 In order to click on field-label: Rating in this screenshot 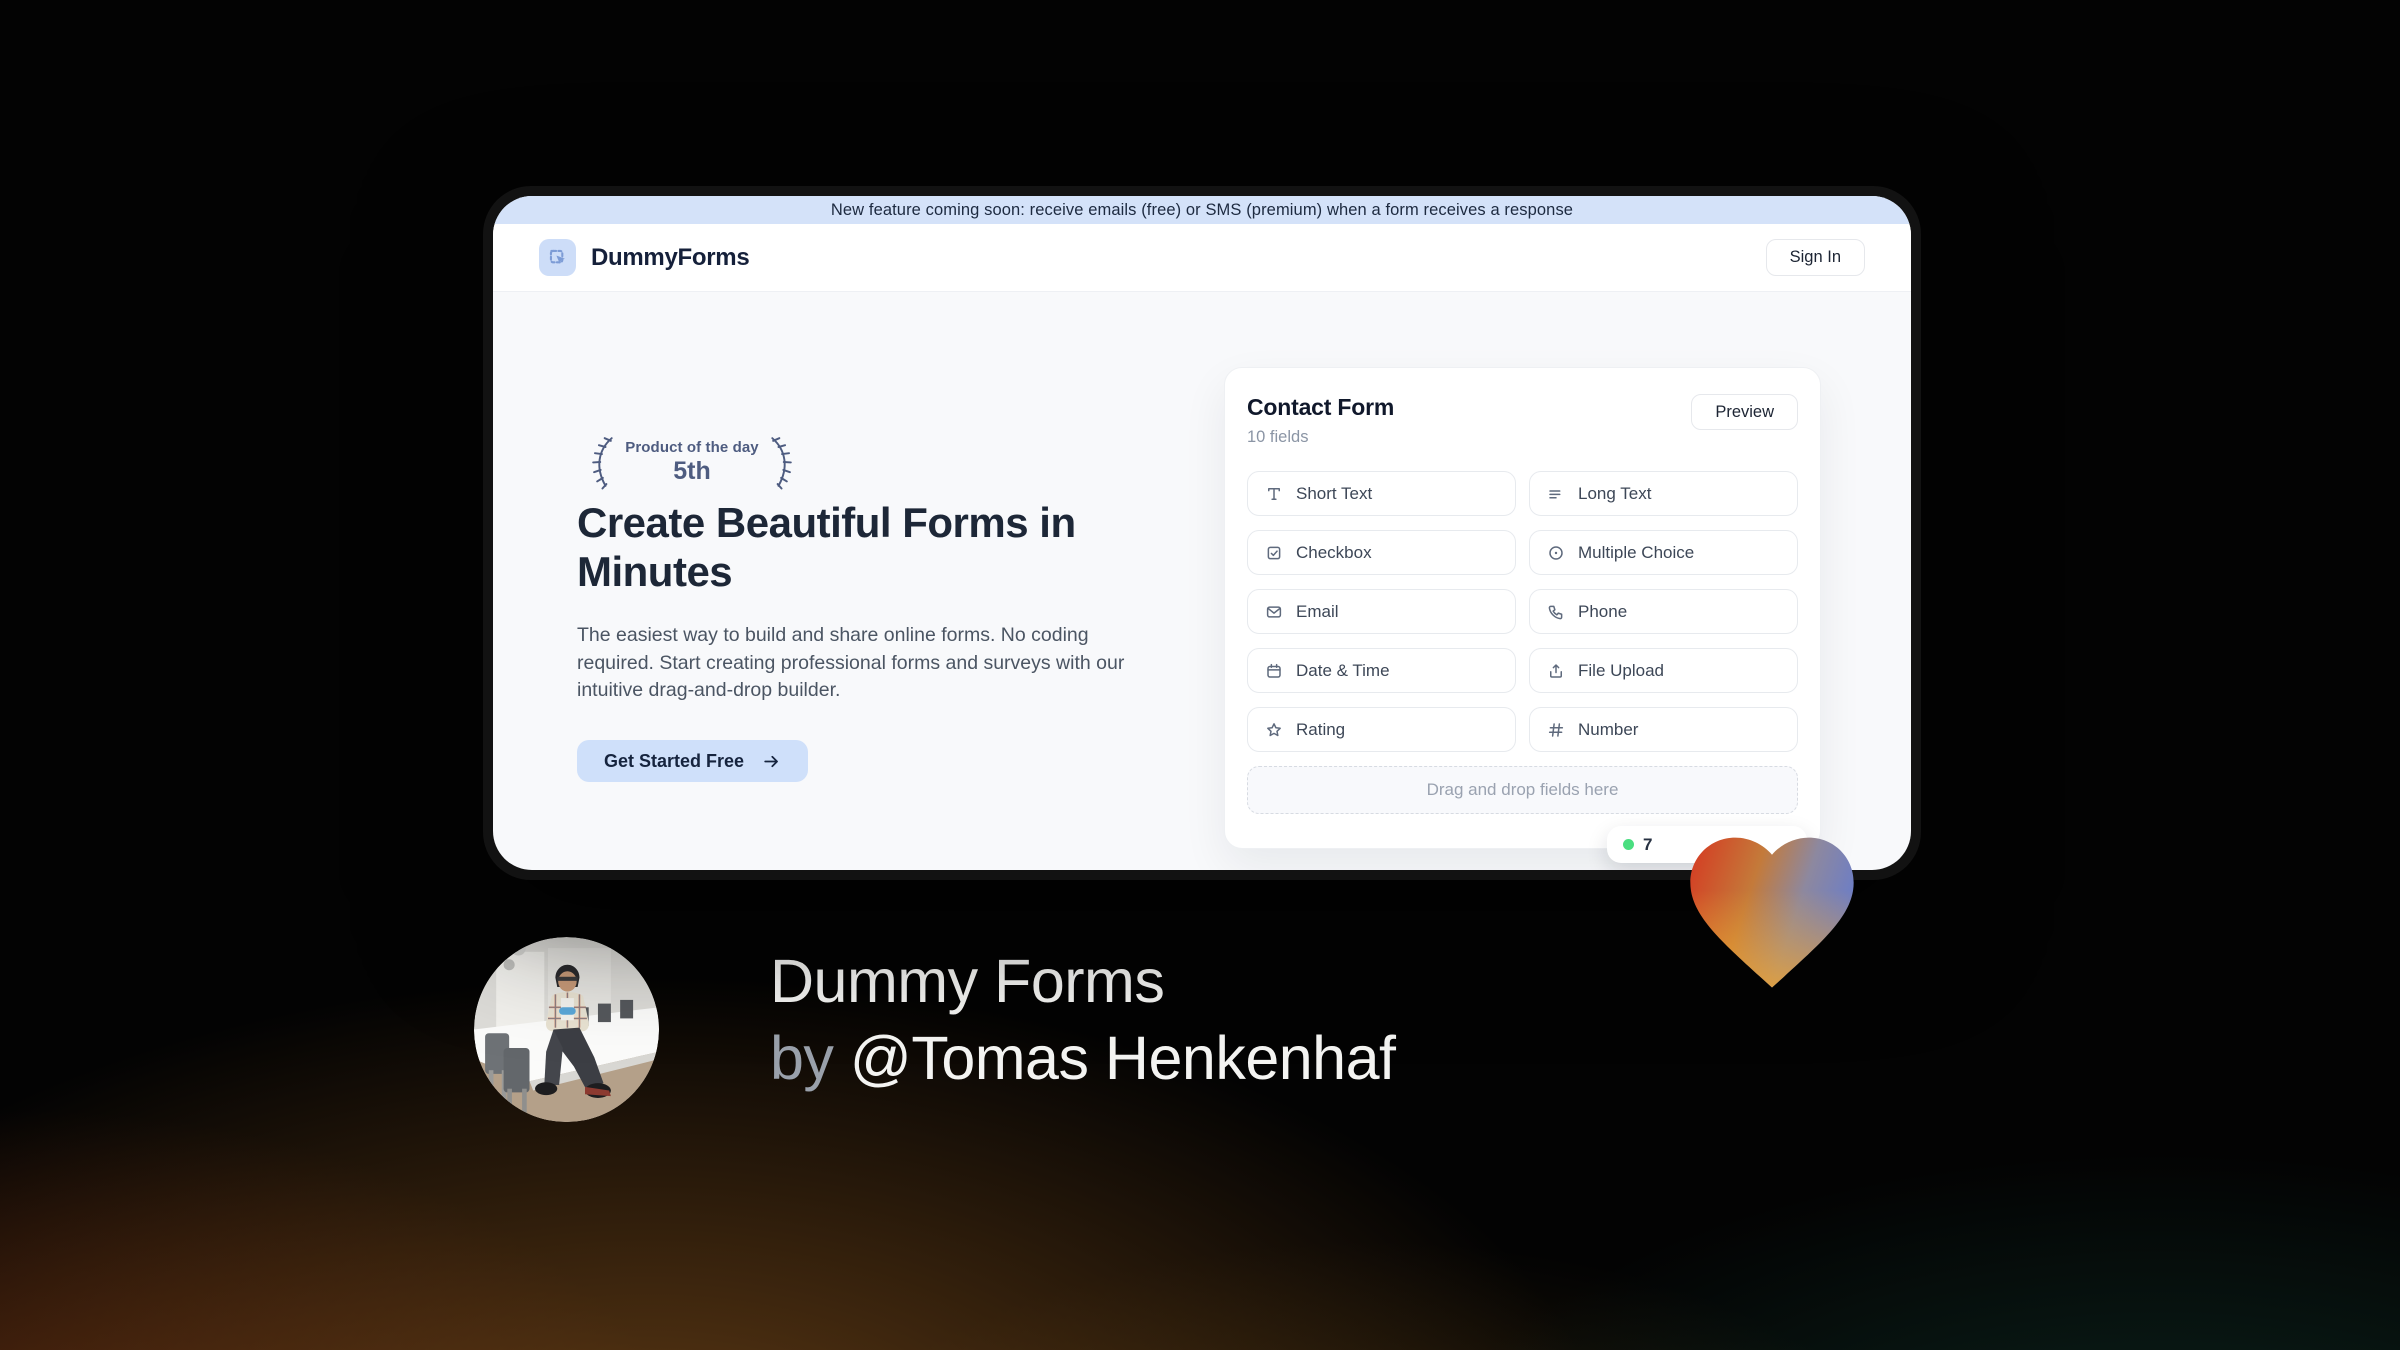, I will do `click(1321, 729)`.